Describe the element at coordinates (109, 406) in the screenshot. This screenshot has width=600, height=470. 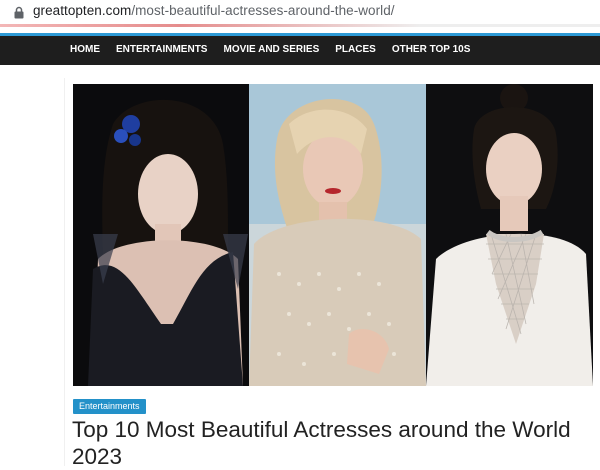
I see `category-badge: Entertainments` at that location.